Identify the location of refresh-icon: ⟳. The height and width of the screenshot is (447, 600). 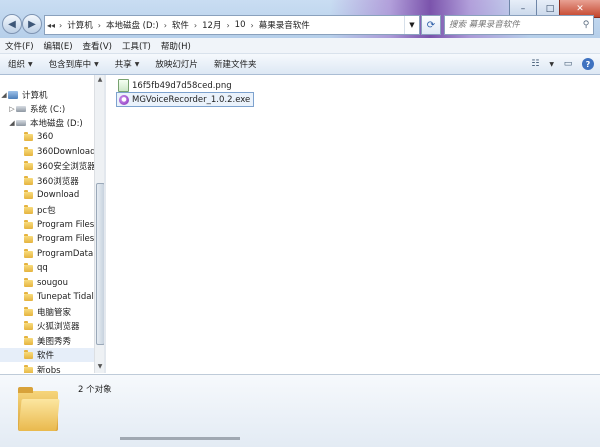
(431, 25).